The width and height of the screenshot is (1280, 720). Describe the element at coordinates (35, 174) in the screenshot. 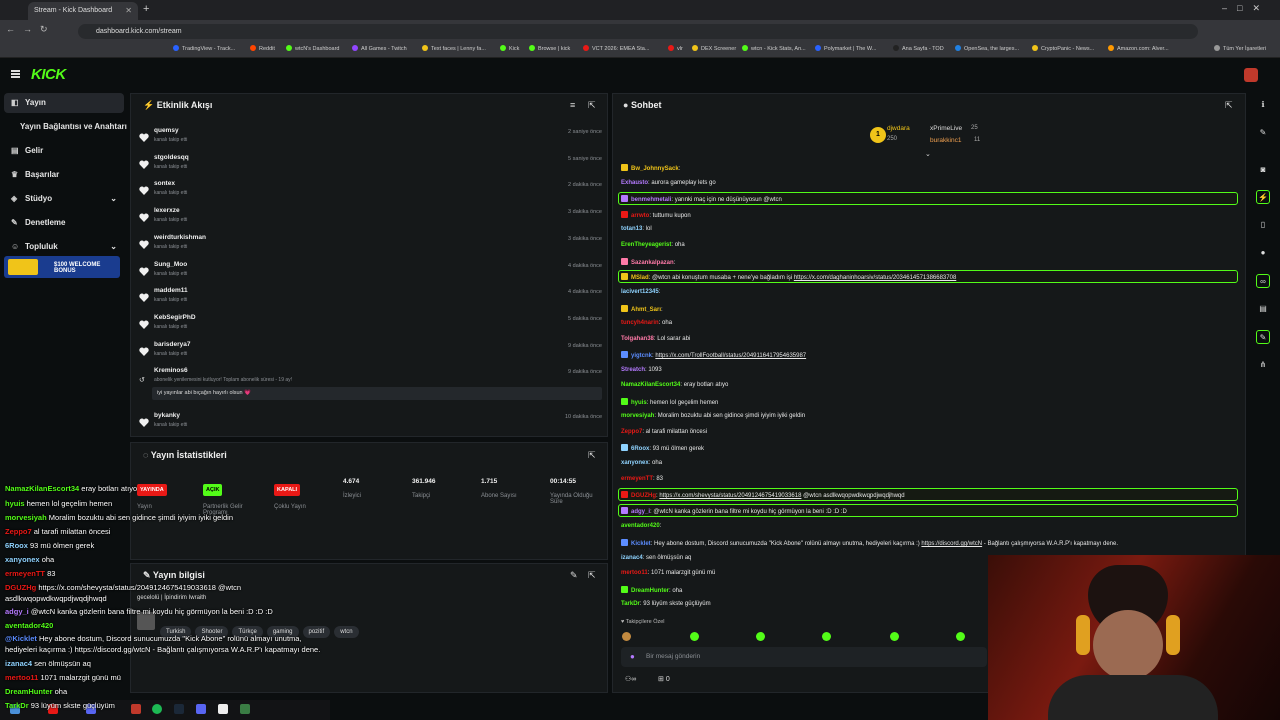

I see `sidebar-item-basarilar: ♛ Başarılar` at that location.